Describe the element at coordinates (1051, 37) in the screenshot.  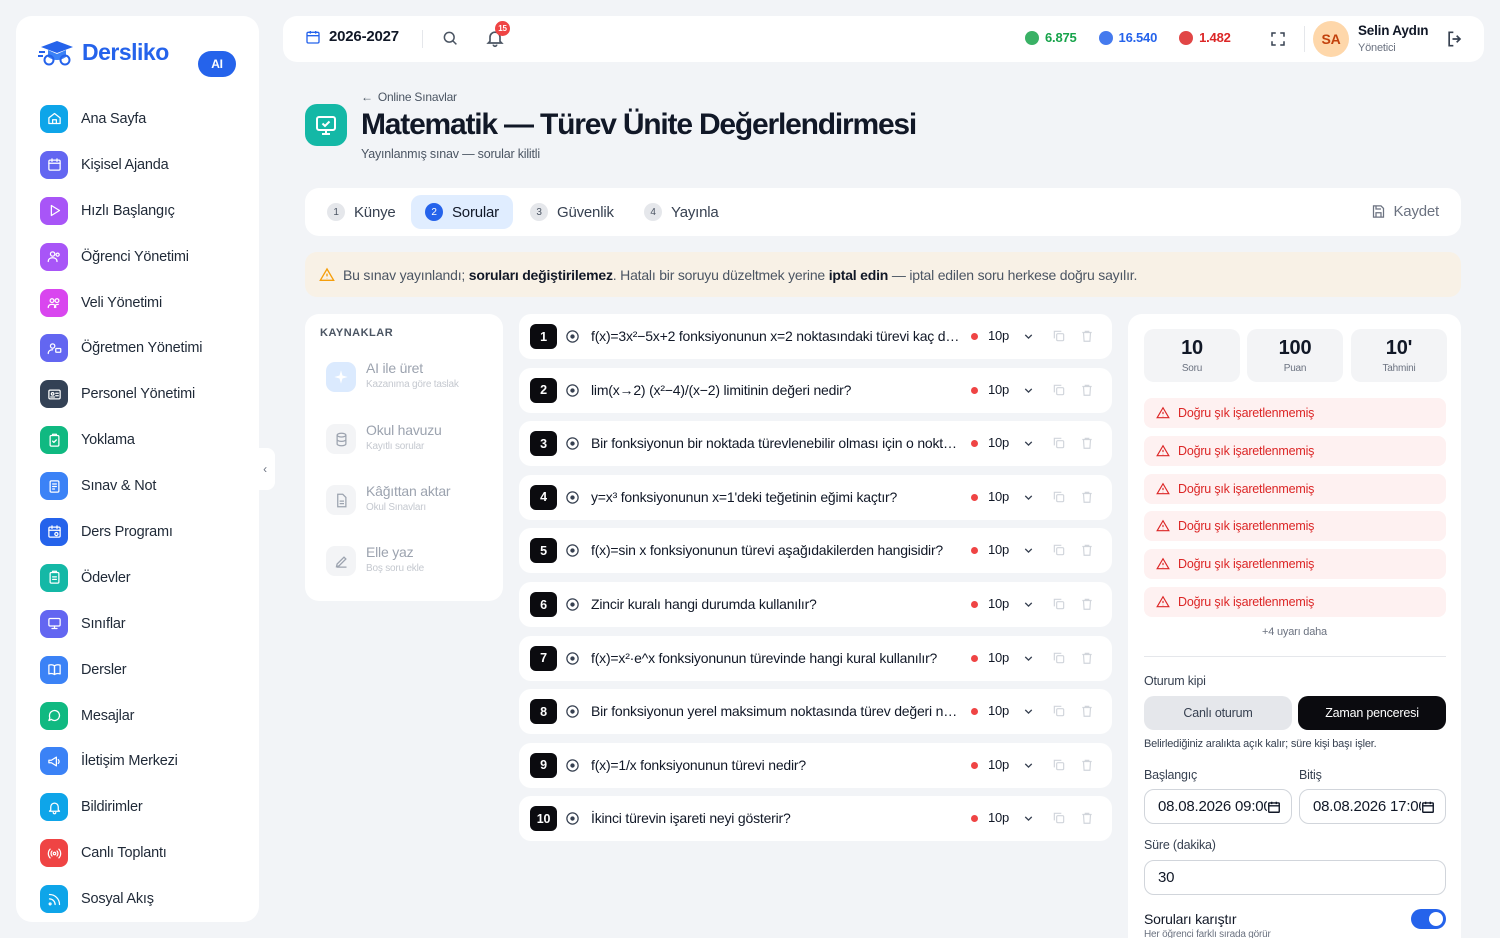
I see `stat-item: 6.875` at that location.